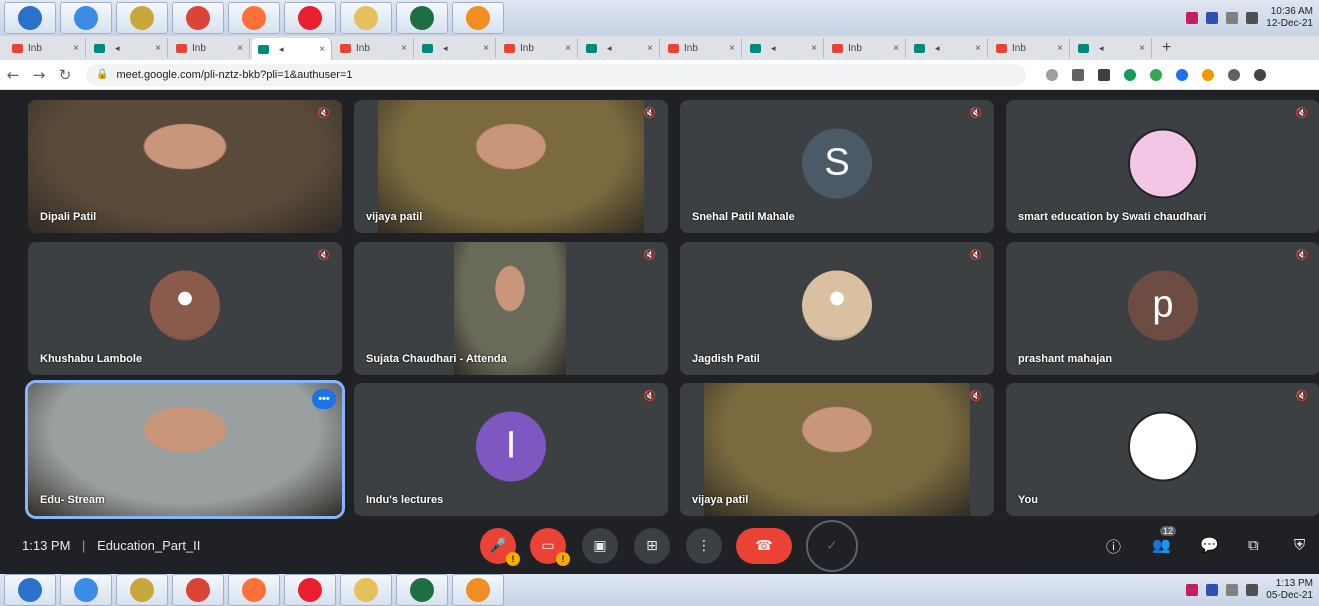 This screenshot has width=1319, height=606. I want to click on extensions-puzzle-icon, so click(1234, 74).